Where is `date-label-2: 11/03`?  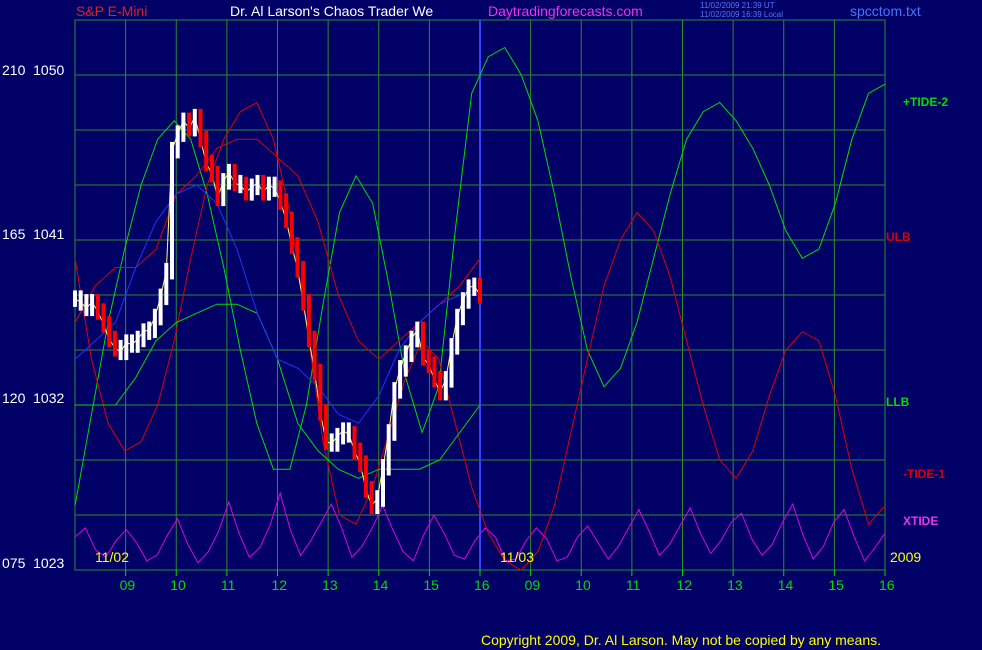
date-label-2: 11/03 is located at coordinates (517, 557).